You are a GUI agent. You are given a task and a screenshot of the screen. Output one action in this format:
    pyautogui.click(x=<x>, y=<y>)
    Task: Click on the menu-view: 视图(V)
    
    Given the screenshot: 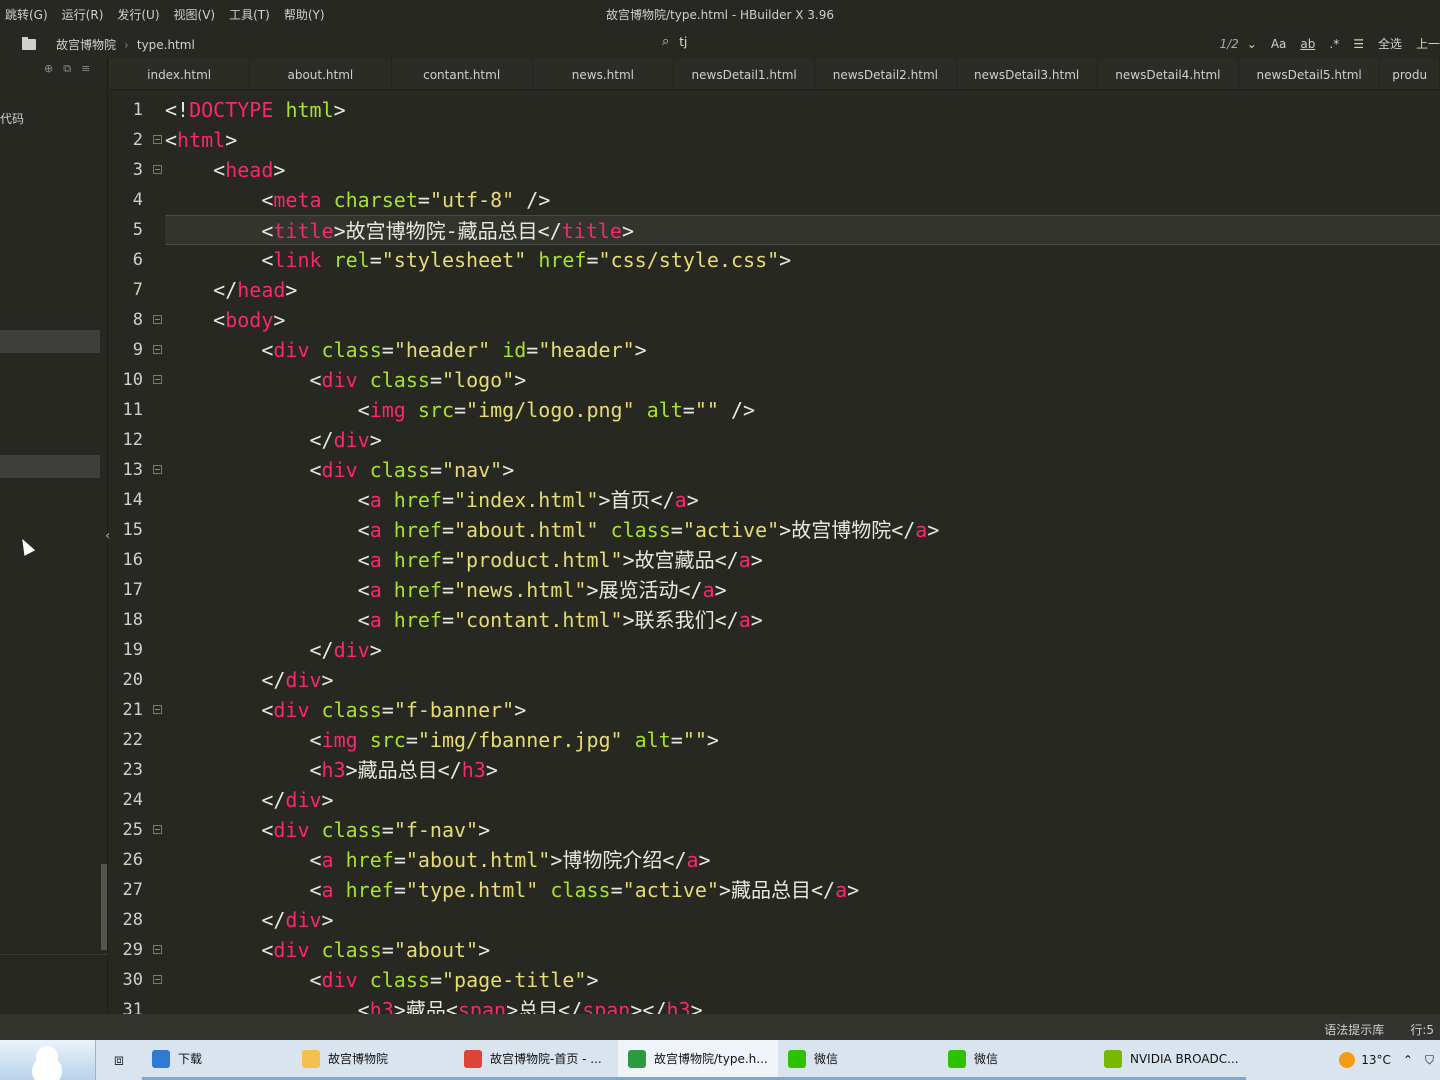 What is the action you would take?
    pyautogui.click(x=195, y=14)
    